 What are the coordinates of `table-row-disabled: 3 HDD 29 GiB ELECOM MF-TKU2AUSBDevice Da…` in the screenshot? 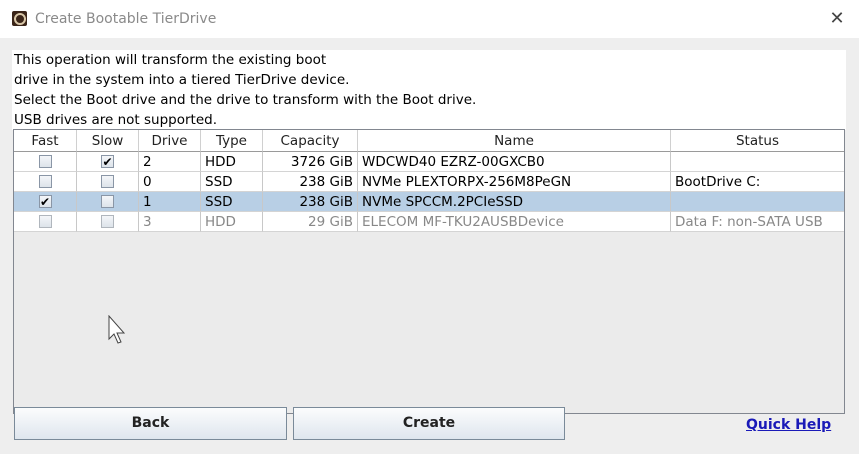 It's located at (429, 222).